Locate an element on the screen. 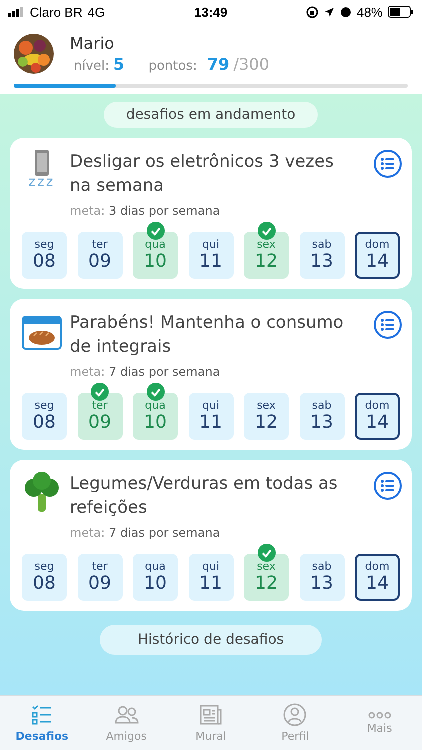 The image size is (422, 750). battery-percent: 48% is located at coordinates (369, 12).